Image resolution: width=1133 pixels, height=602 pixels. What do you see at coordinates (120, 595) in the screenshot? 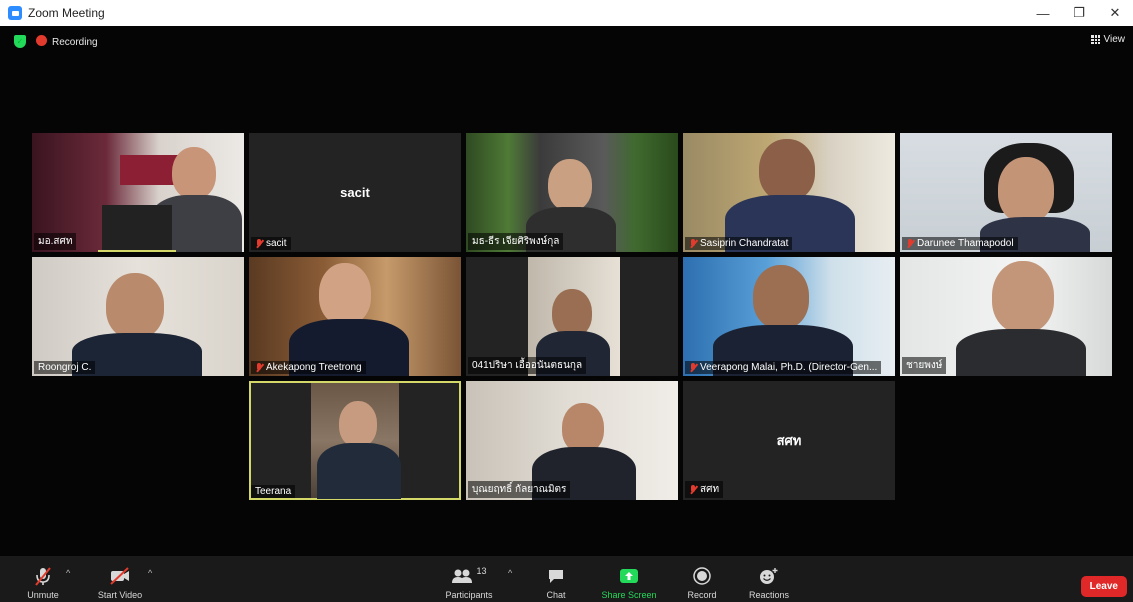
I see `start-video-label: Start Video` at bounding box center [120, 595].